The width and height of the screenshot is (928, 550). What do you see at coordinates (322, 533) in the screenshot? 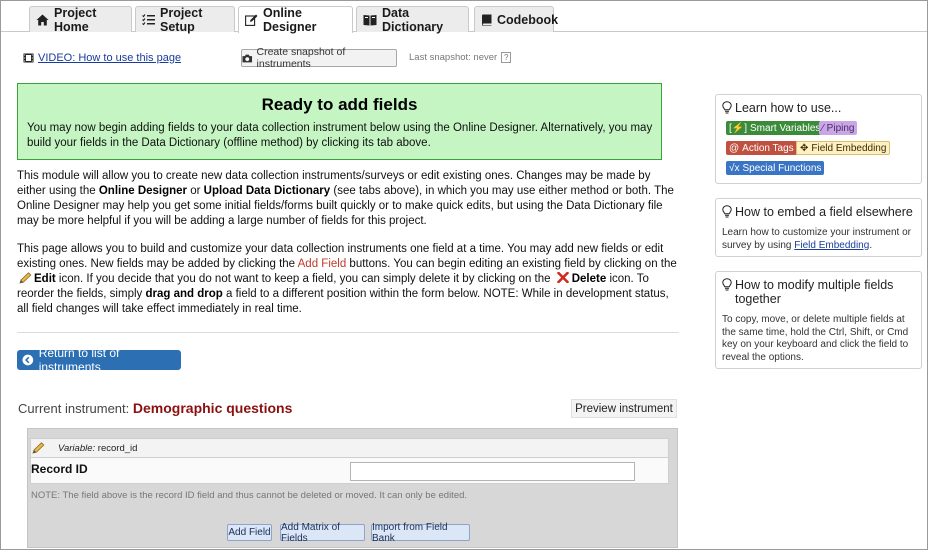
I see `add-matrix-button: Add Matrix of Fields` at bounding box center [322, 533].